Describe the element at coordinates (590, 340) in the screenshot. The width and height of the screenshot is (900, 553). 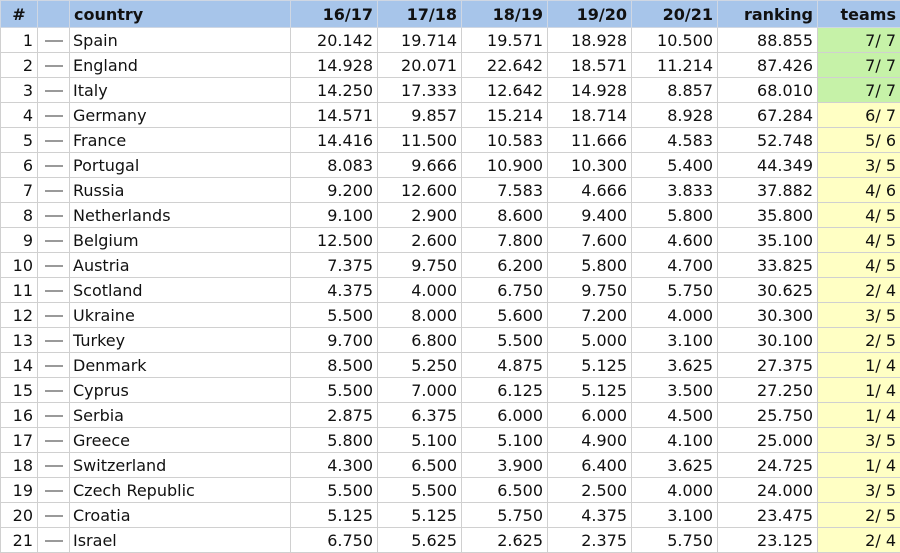
I see `season-points-cell: 5.000` at that location.